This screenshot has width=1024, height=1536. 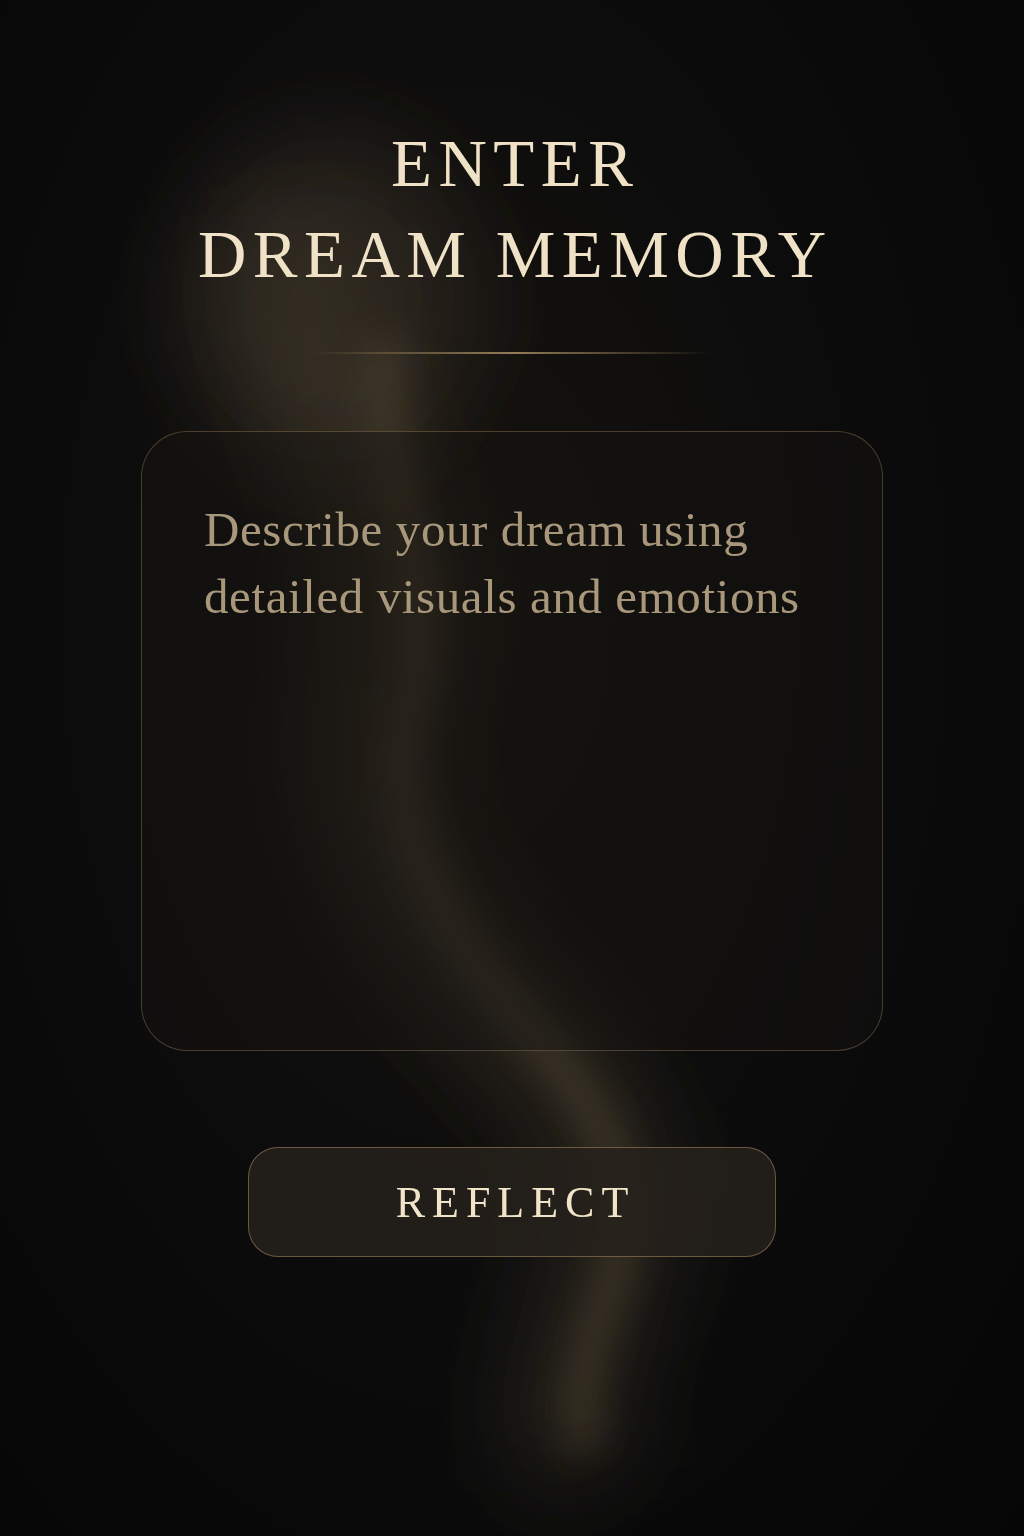 What do you see at coordinates (511, 209) in the screenshot?
I see `page-title: ENTER DREAM MEMORY` at bounding box center [511, 209].